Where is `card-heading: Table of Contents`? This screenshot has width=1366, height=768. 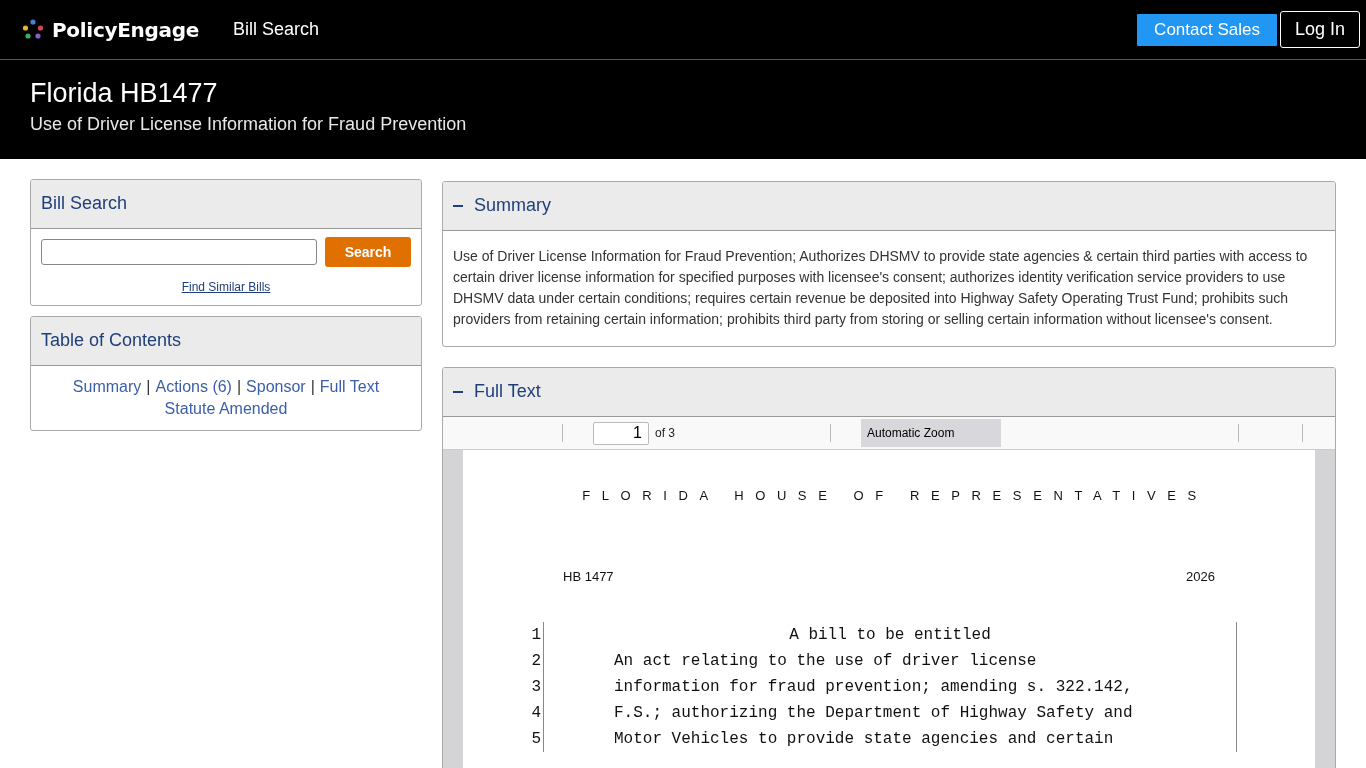 card-heading: Table of Contents is located at coordinates (226, 341).